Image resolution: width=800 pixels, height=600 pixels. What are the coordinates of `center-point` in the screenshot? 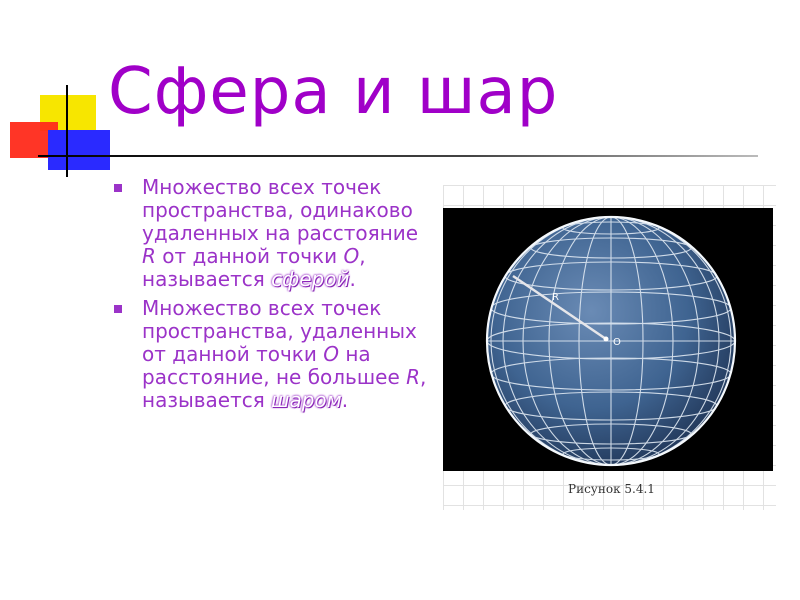 It's located at (606, 339).